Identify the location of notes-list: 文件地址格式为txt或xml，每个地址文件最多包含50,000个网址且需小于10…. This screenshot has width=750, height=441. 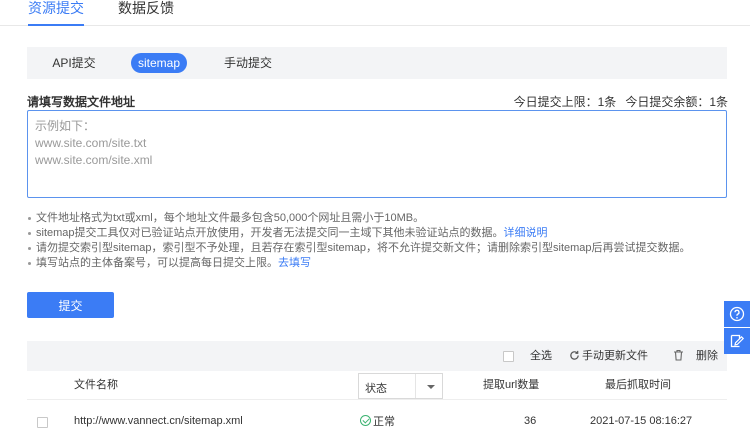
(377, 241).